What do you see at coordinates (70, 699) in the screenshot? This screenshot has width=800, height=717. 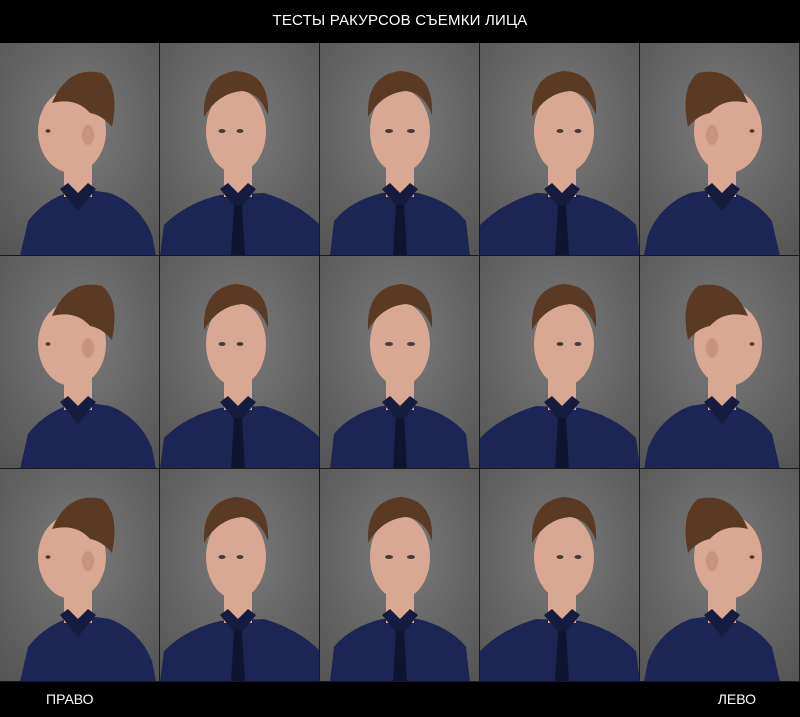 I see `right-side-label: ПРАВО` at bounding box center [70, 699].